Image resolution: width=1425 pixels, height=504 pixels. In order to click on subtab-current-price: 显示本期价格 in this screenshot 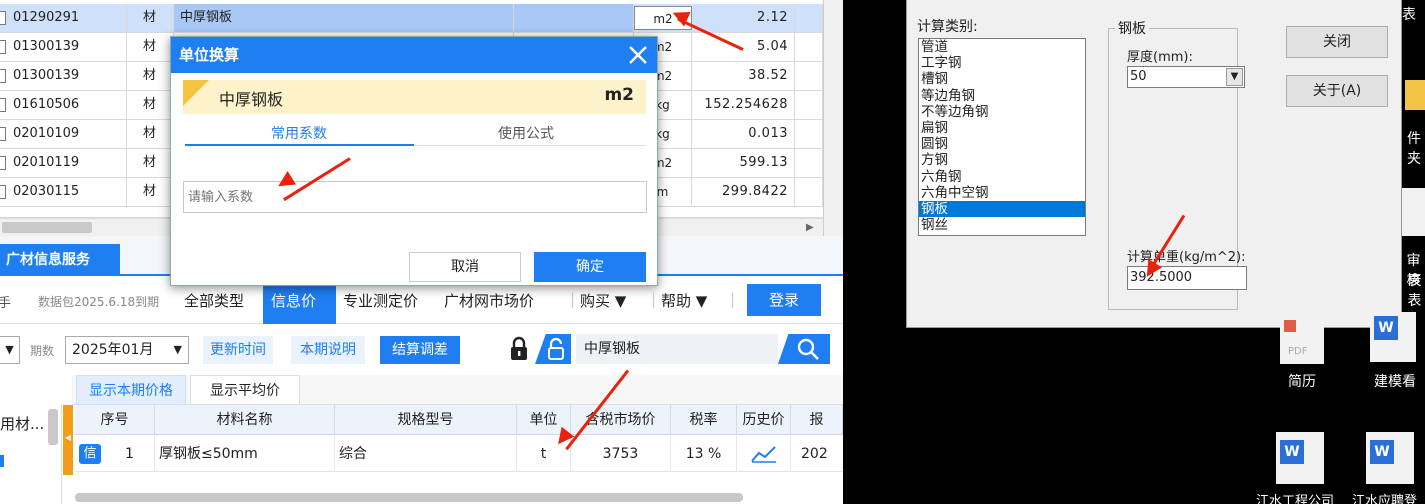, I will do `click(131, 390)`.